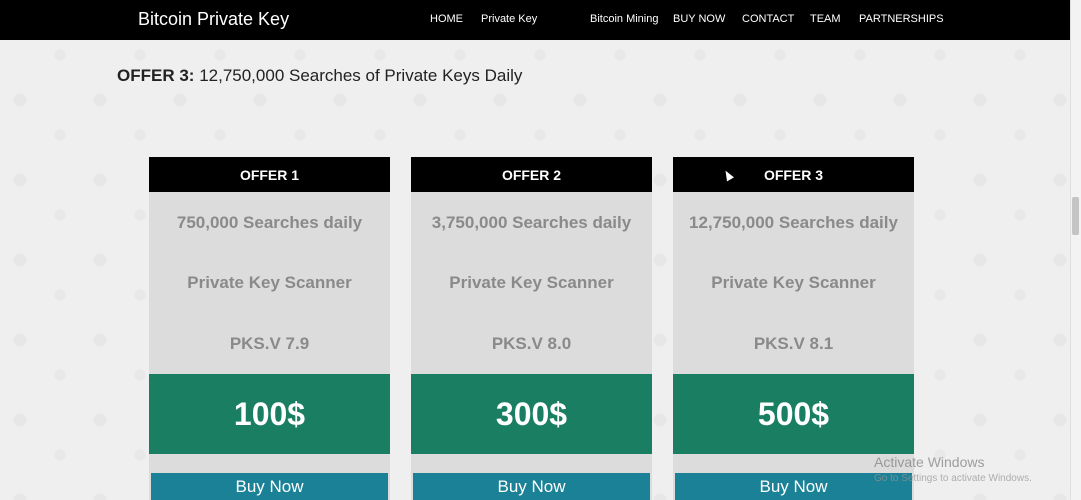 The height and width of the screenshot is (500, 1081). I want to click on nav-contact: CONTACT, so click(768, 19).